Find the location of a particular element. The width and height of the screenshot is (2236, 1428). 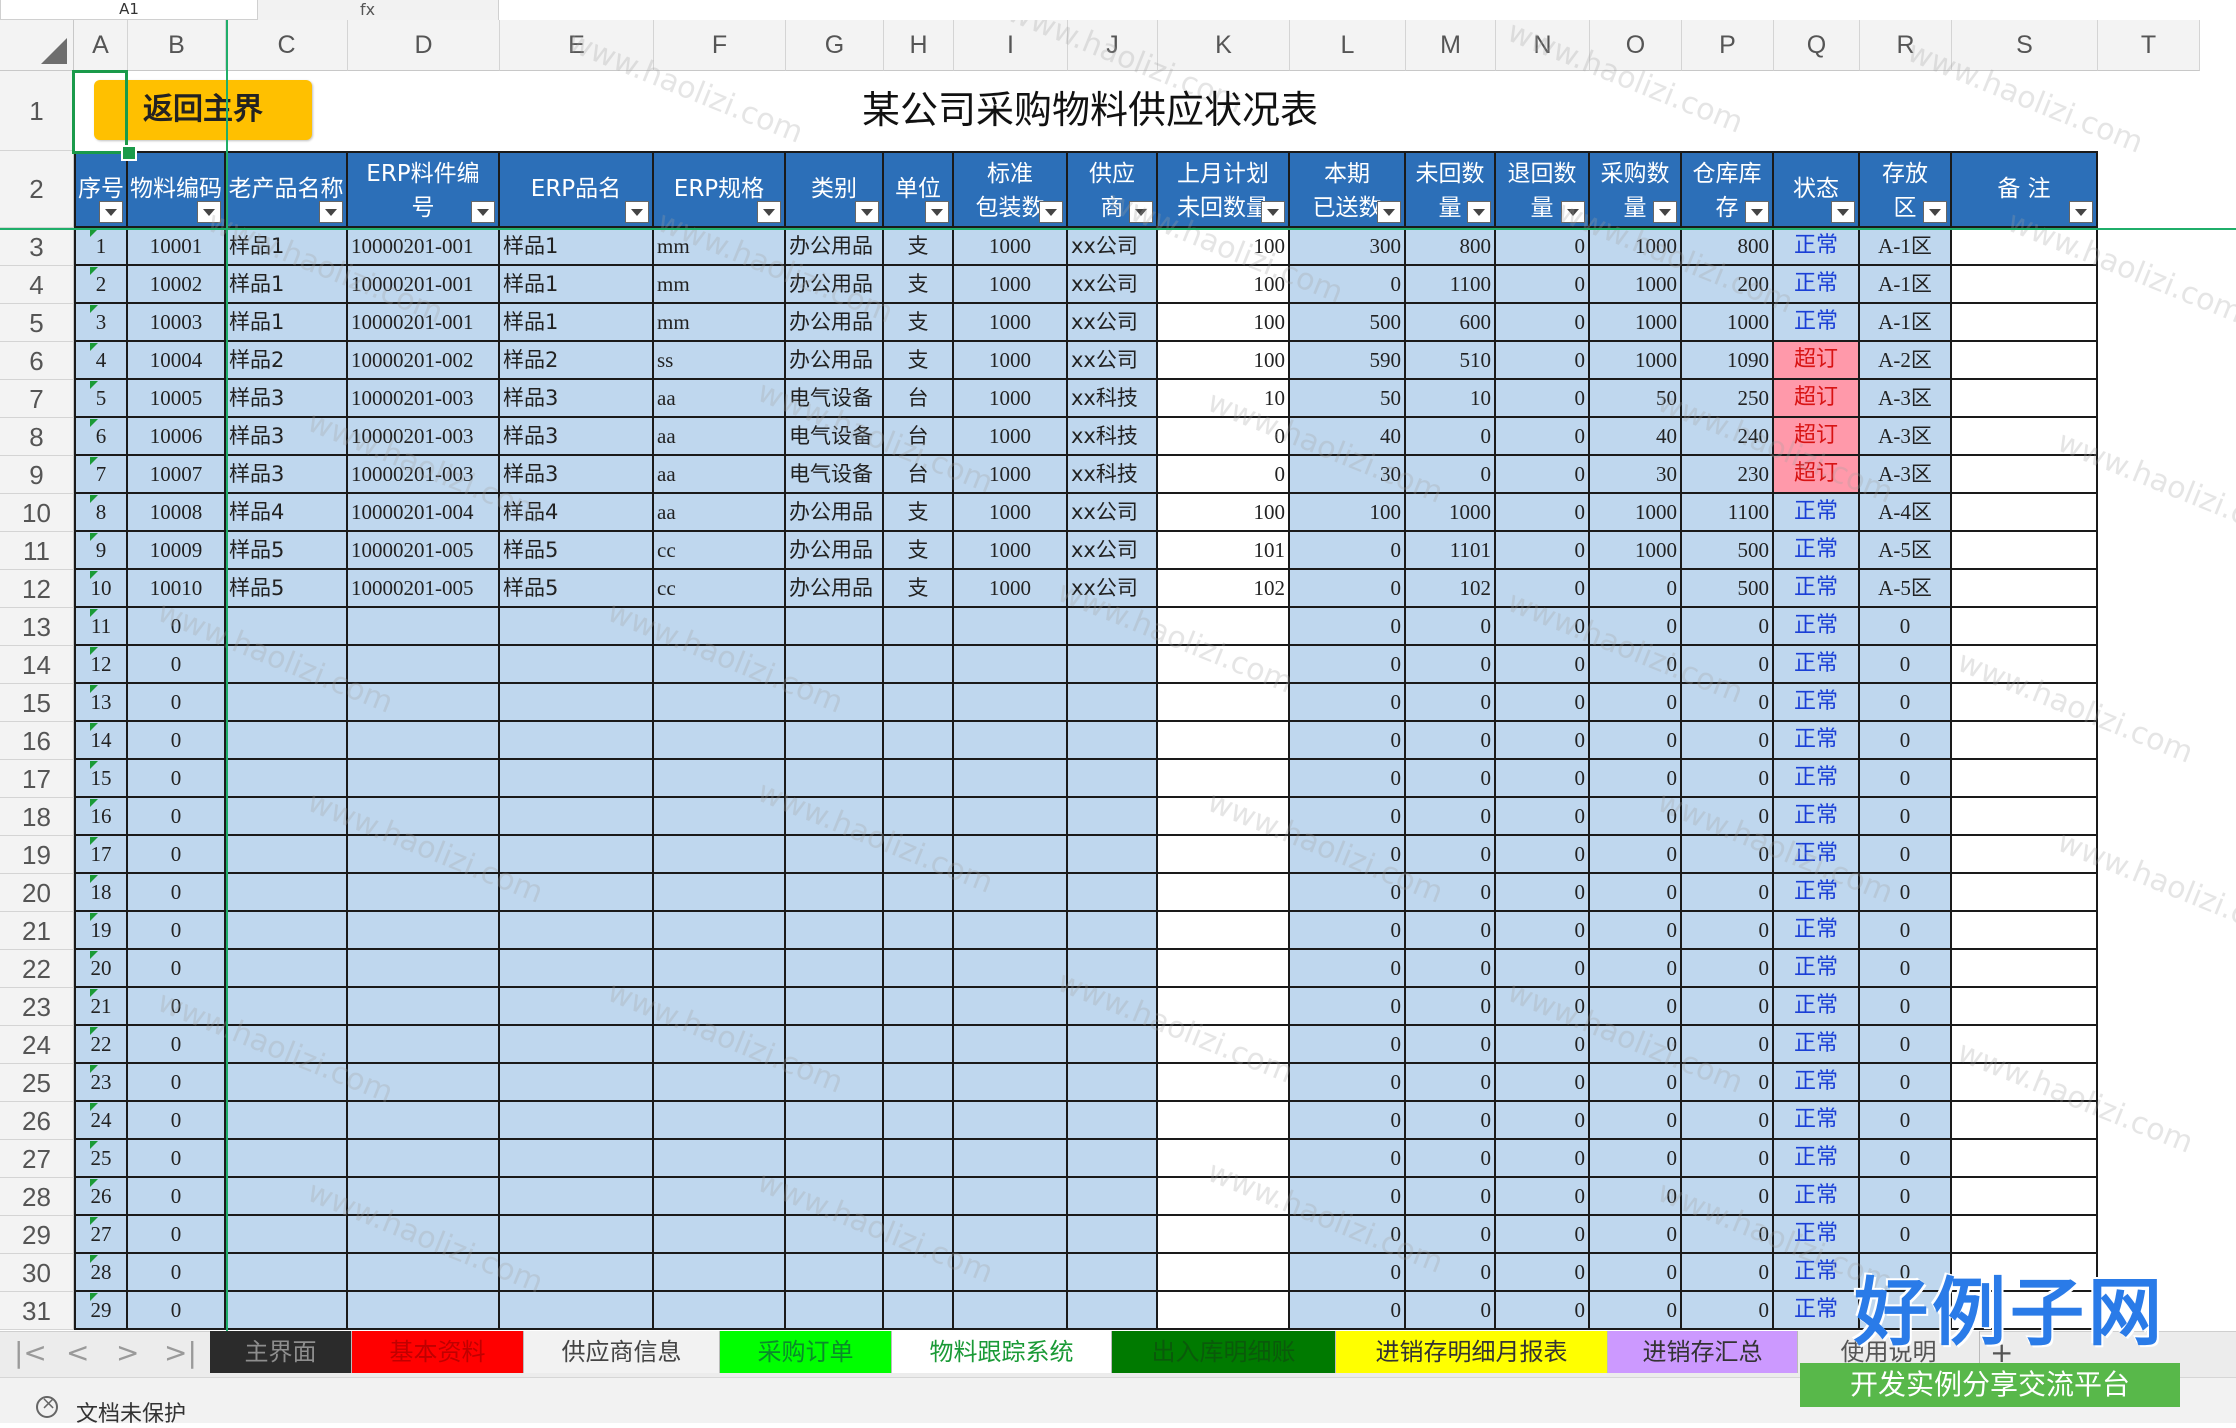

fill-handle is located at coordinates (129, 153).